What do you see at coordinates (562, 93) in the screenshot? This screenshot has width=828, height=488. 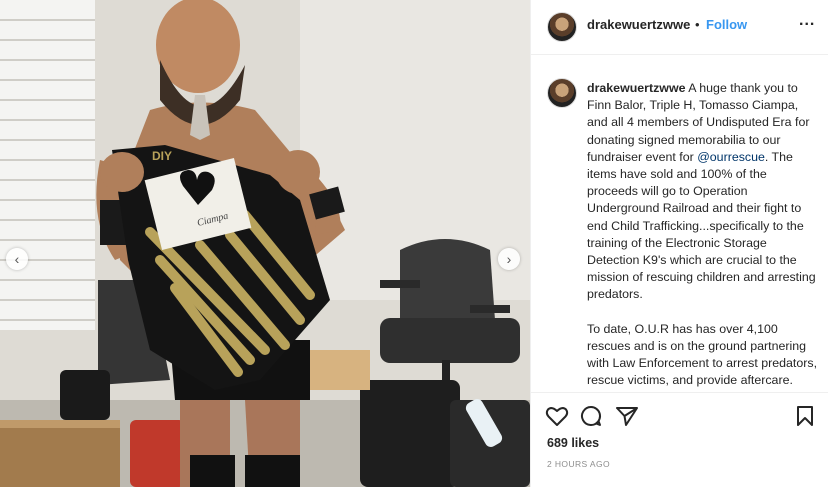 I see `caption-avatar` at bounding box center [562, 93].